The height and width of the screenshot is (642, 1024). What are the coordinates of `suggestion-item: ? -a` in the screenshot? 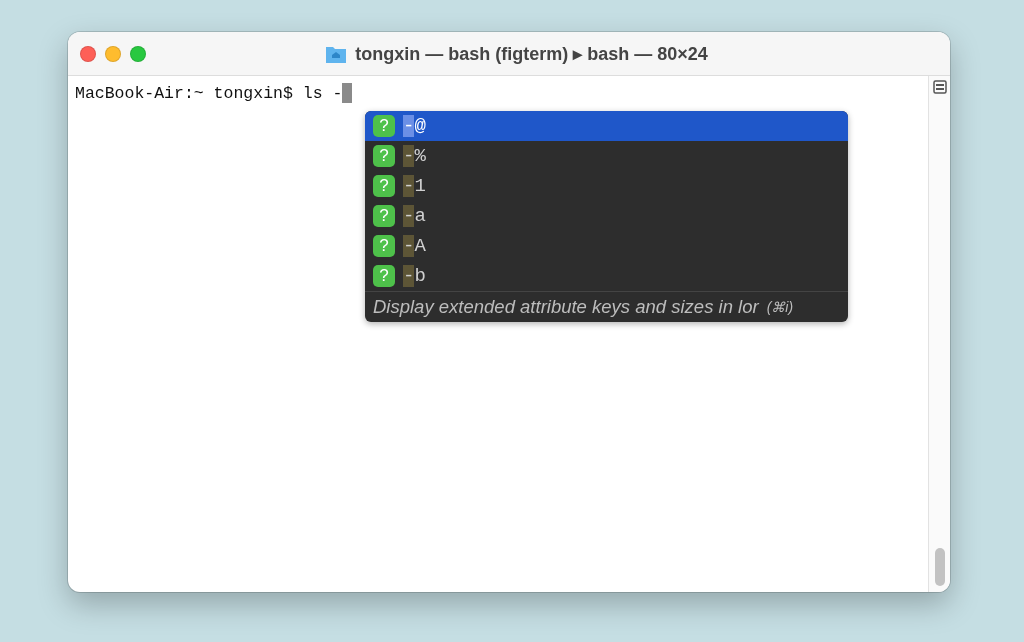 It's located at (606, 216).